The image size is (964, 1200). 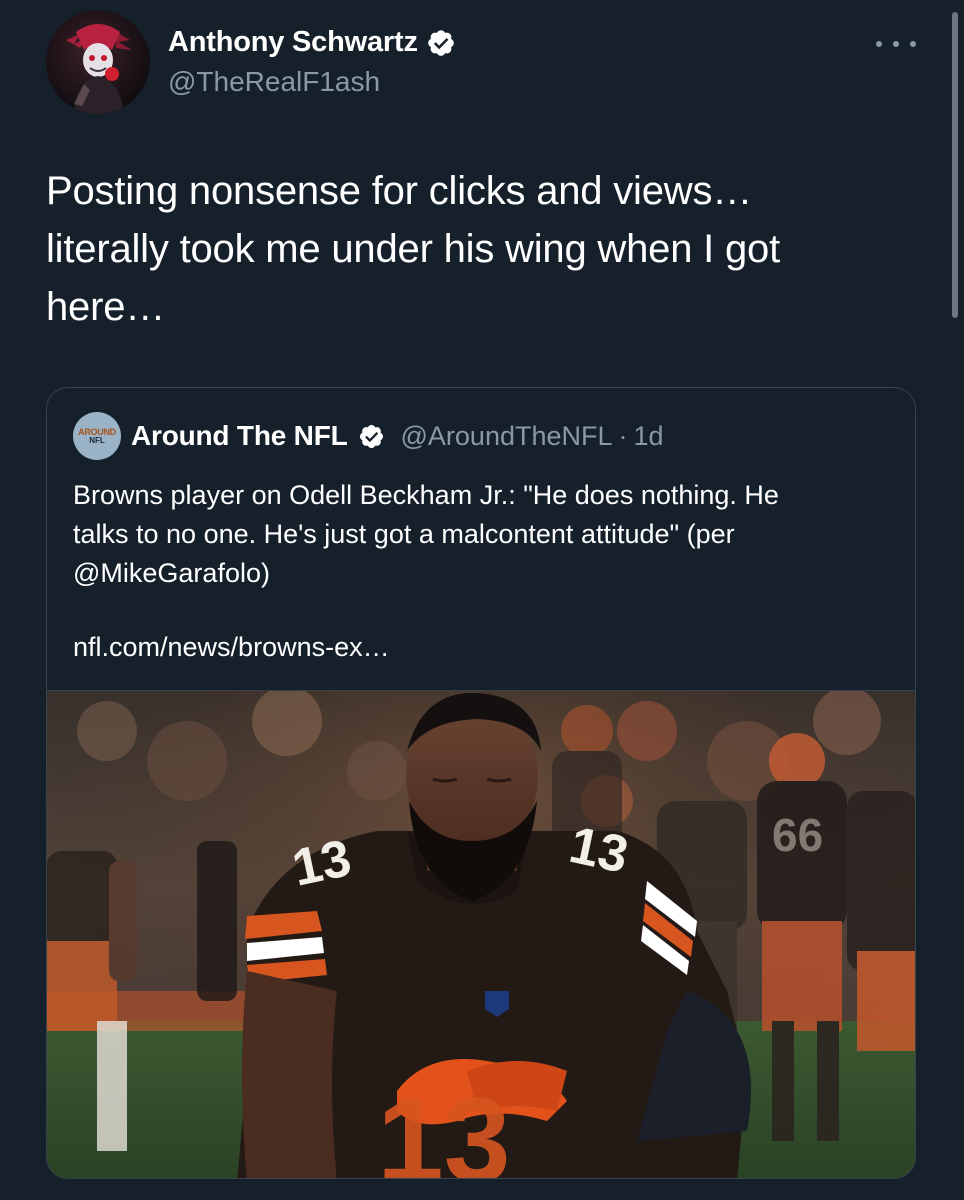 What do you see at coordinates (648, 435) in the screenshot?
I see `quoted-tweet-timestamp: 1d` at bounding box center [648, 435].